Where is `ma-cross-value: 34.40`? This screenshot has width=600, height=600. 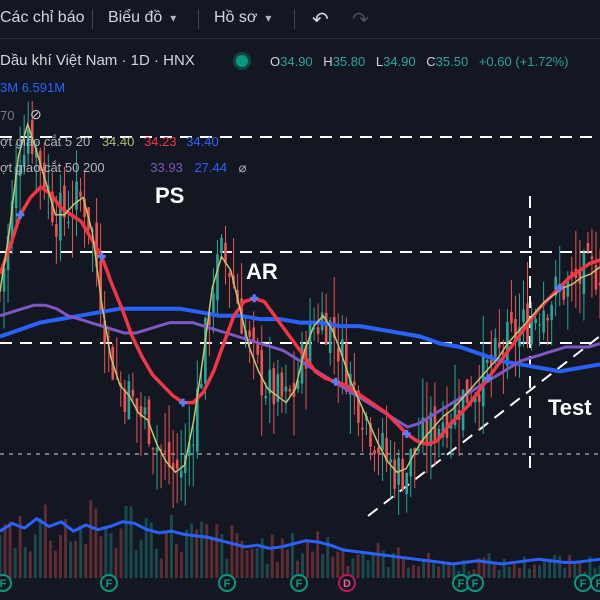 ma-cross-value: 34.40 is located at coordinates (202, 141).